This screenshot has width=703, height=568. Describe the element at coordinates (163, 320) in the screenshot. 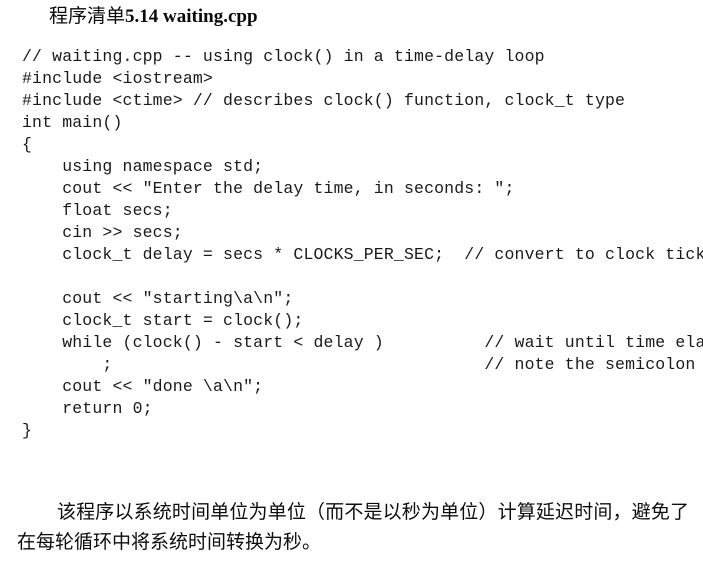

I see `code-line: clock_t start = clock();` at that location.